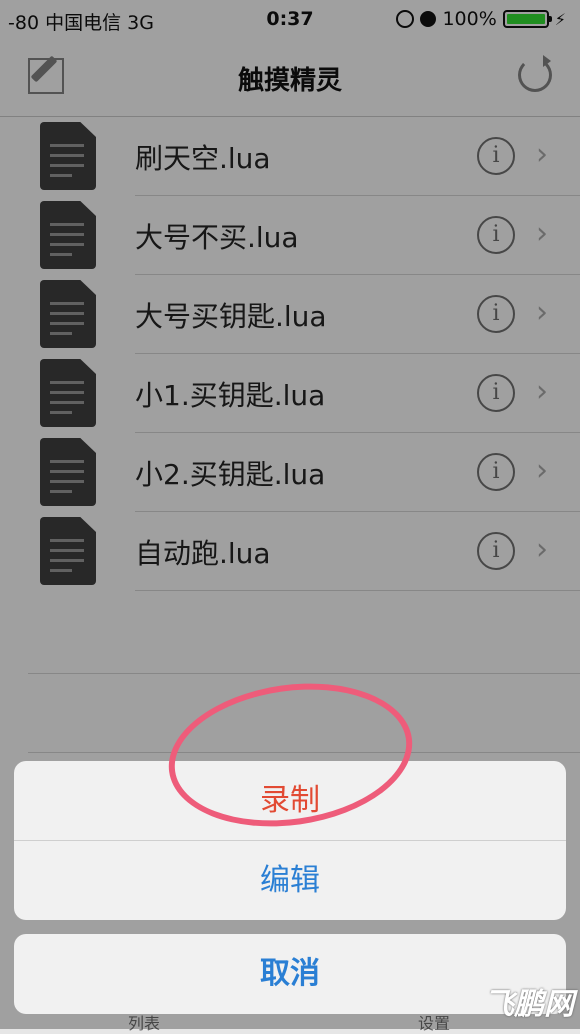 The height and width of the screenshot is (1034, 580). Describe the element at coordinates (290, 880) in the screenshot. I see `edit-button: 编辑` at that location.